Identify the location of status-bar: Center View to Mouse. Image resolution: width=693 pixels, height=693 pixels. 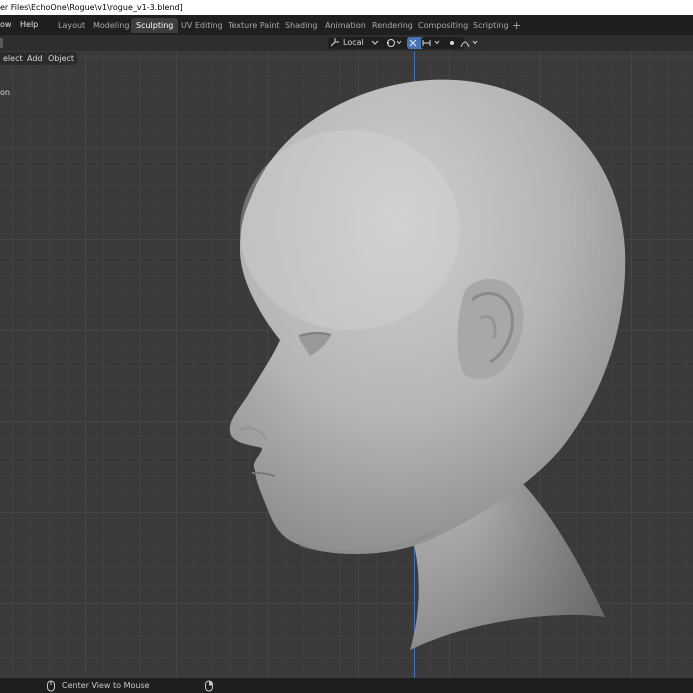
(346, 685).